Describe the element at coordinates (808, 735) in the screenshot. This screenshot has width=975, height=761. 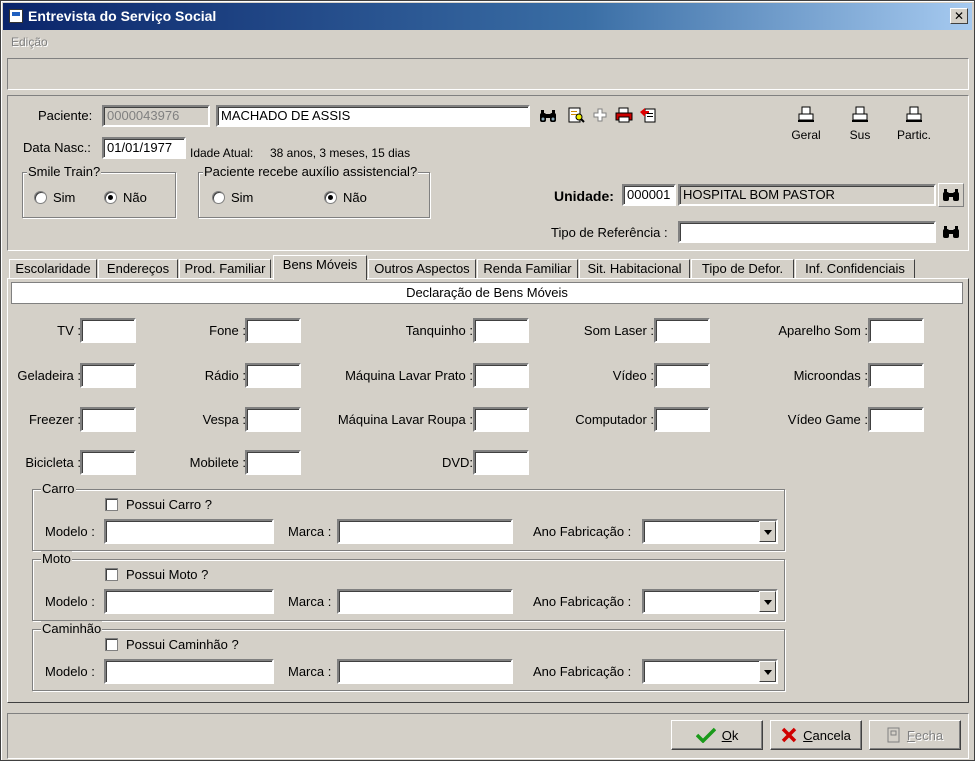
I see `cancel-accel: C` at that location.